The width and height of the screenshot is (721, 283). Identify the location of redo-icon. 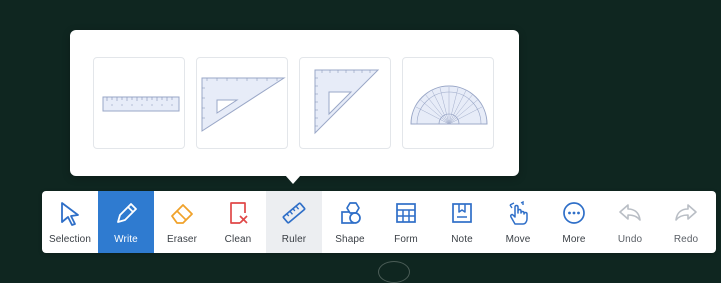
(686, 212).